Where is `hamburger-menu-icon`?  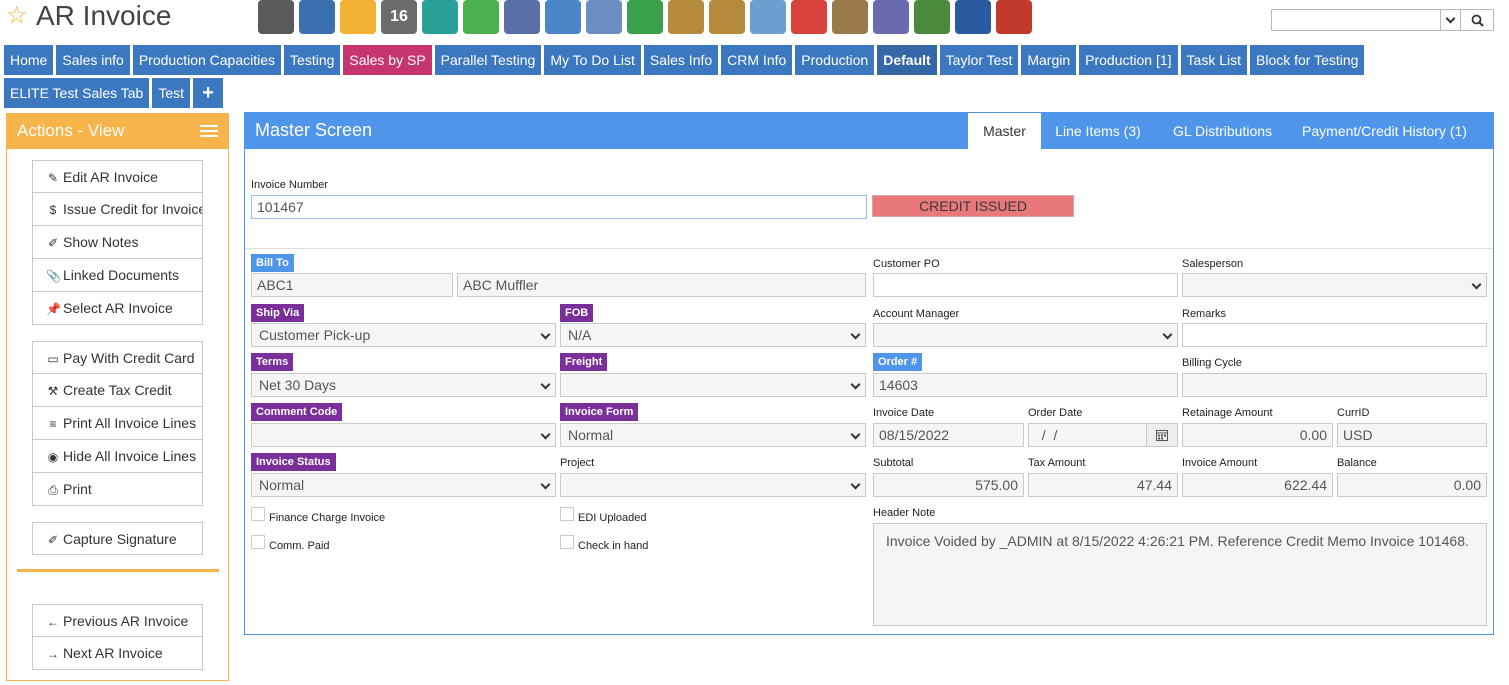
hamburger-menu-icon is located at coordinates (209, 131).